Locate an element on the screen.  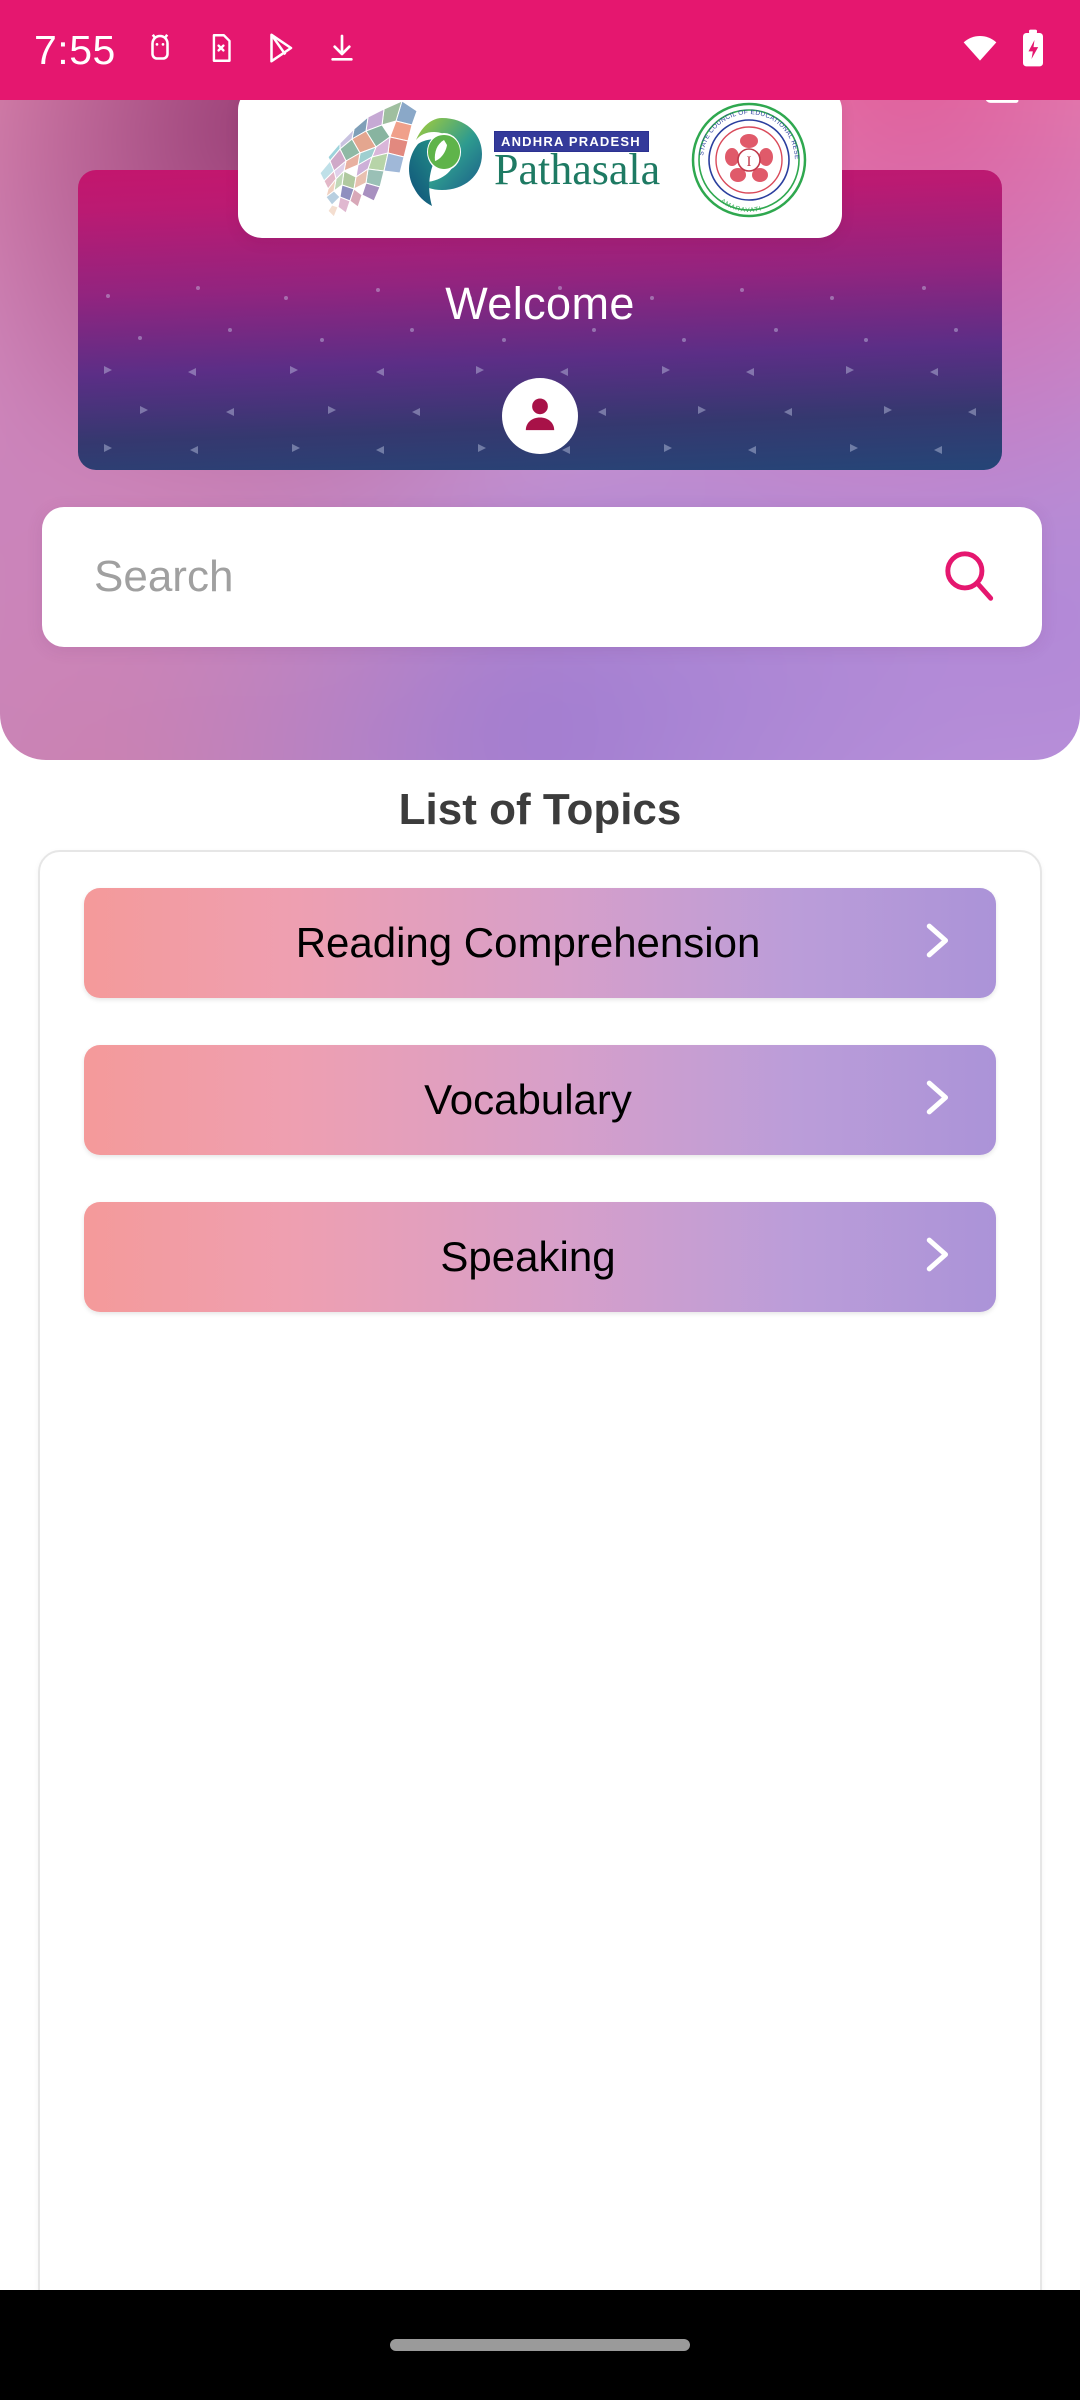
pathasala-emblem-icon is located at coordinates (438, 162).